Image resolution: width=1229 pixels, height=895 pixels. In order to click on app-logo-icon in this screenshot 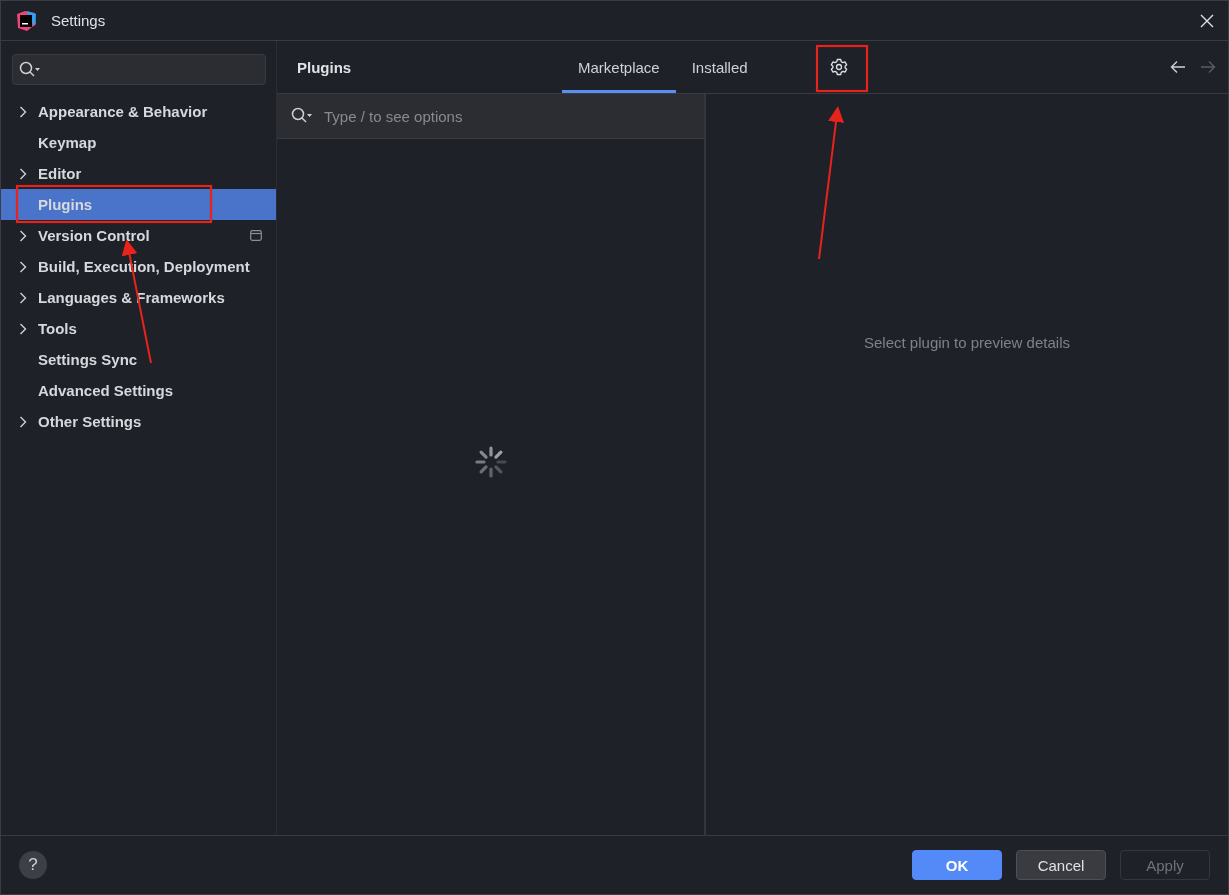, I will do `click(26, 20)`.